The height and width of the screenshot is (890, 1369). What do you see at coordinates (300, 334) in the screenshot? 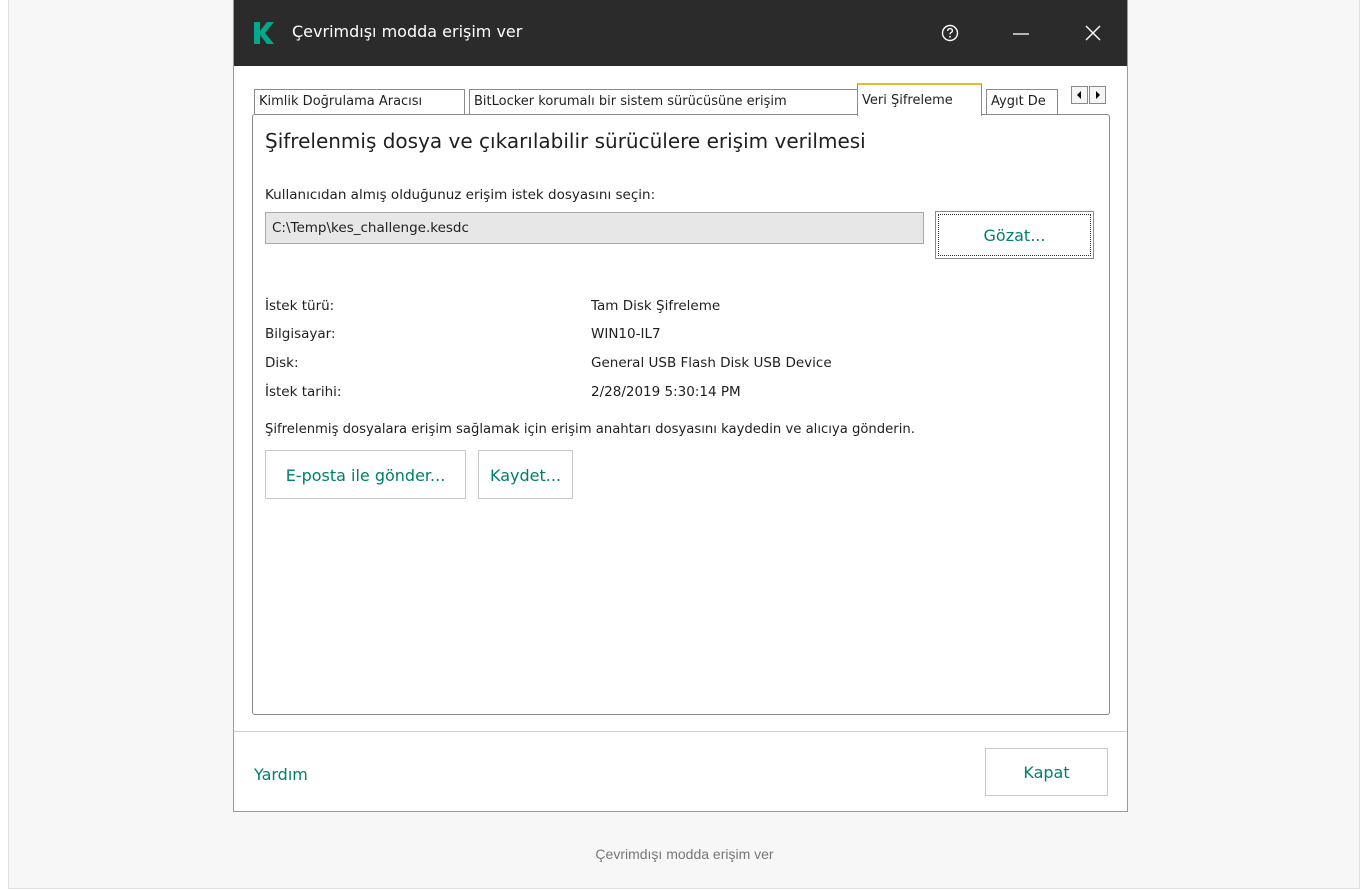
I see `detail-label: Bilgisayar:` at bounding box center [300, 334].